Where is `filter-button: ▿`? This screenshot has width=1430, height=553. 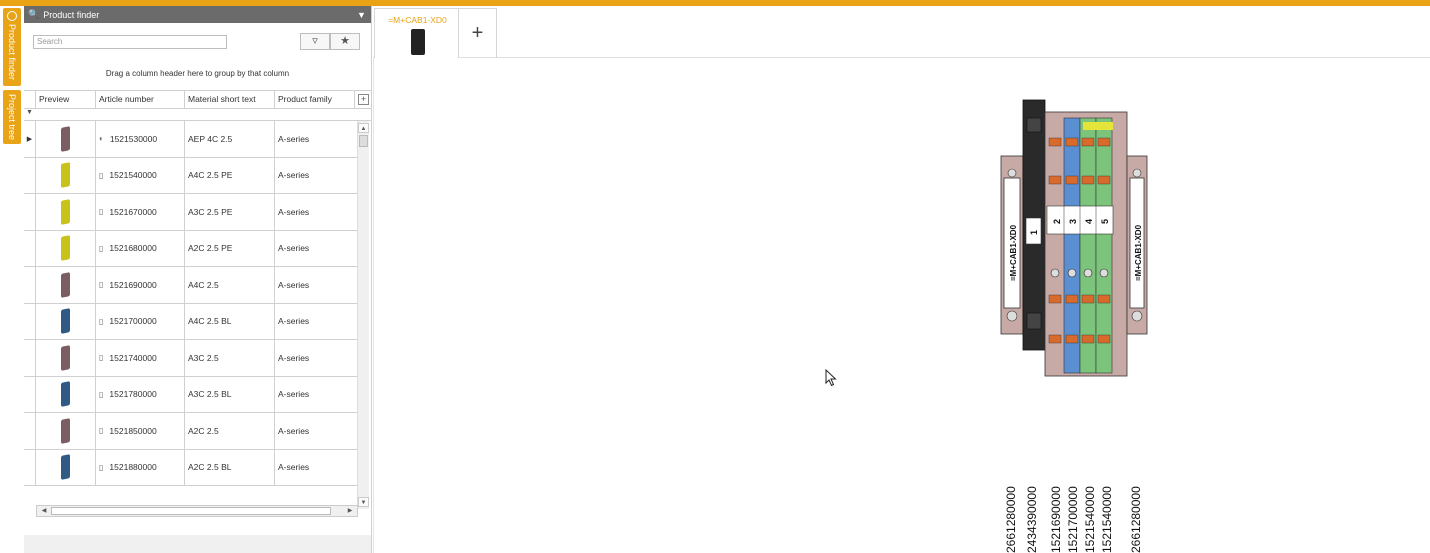
filter-button: ▿ is located at coordinates (315, 41).